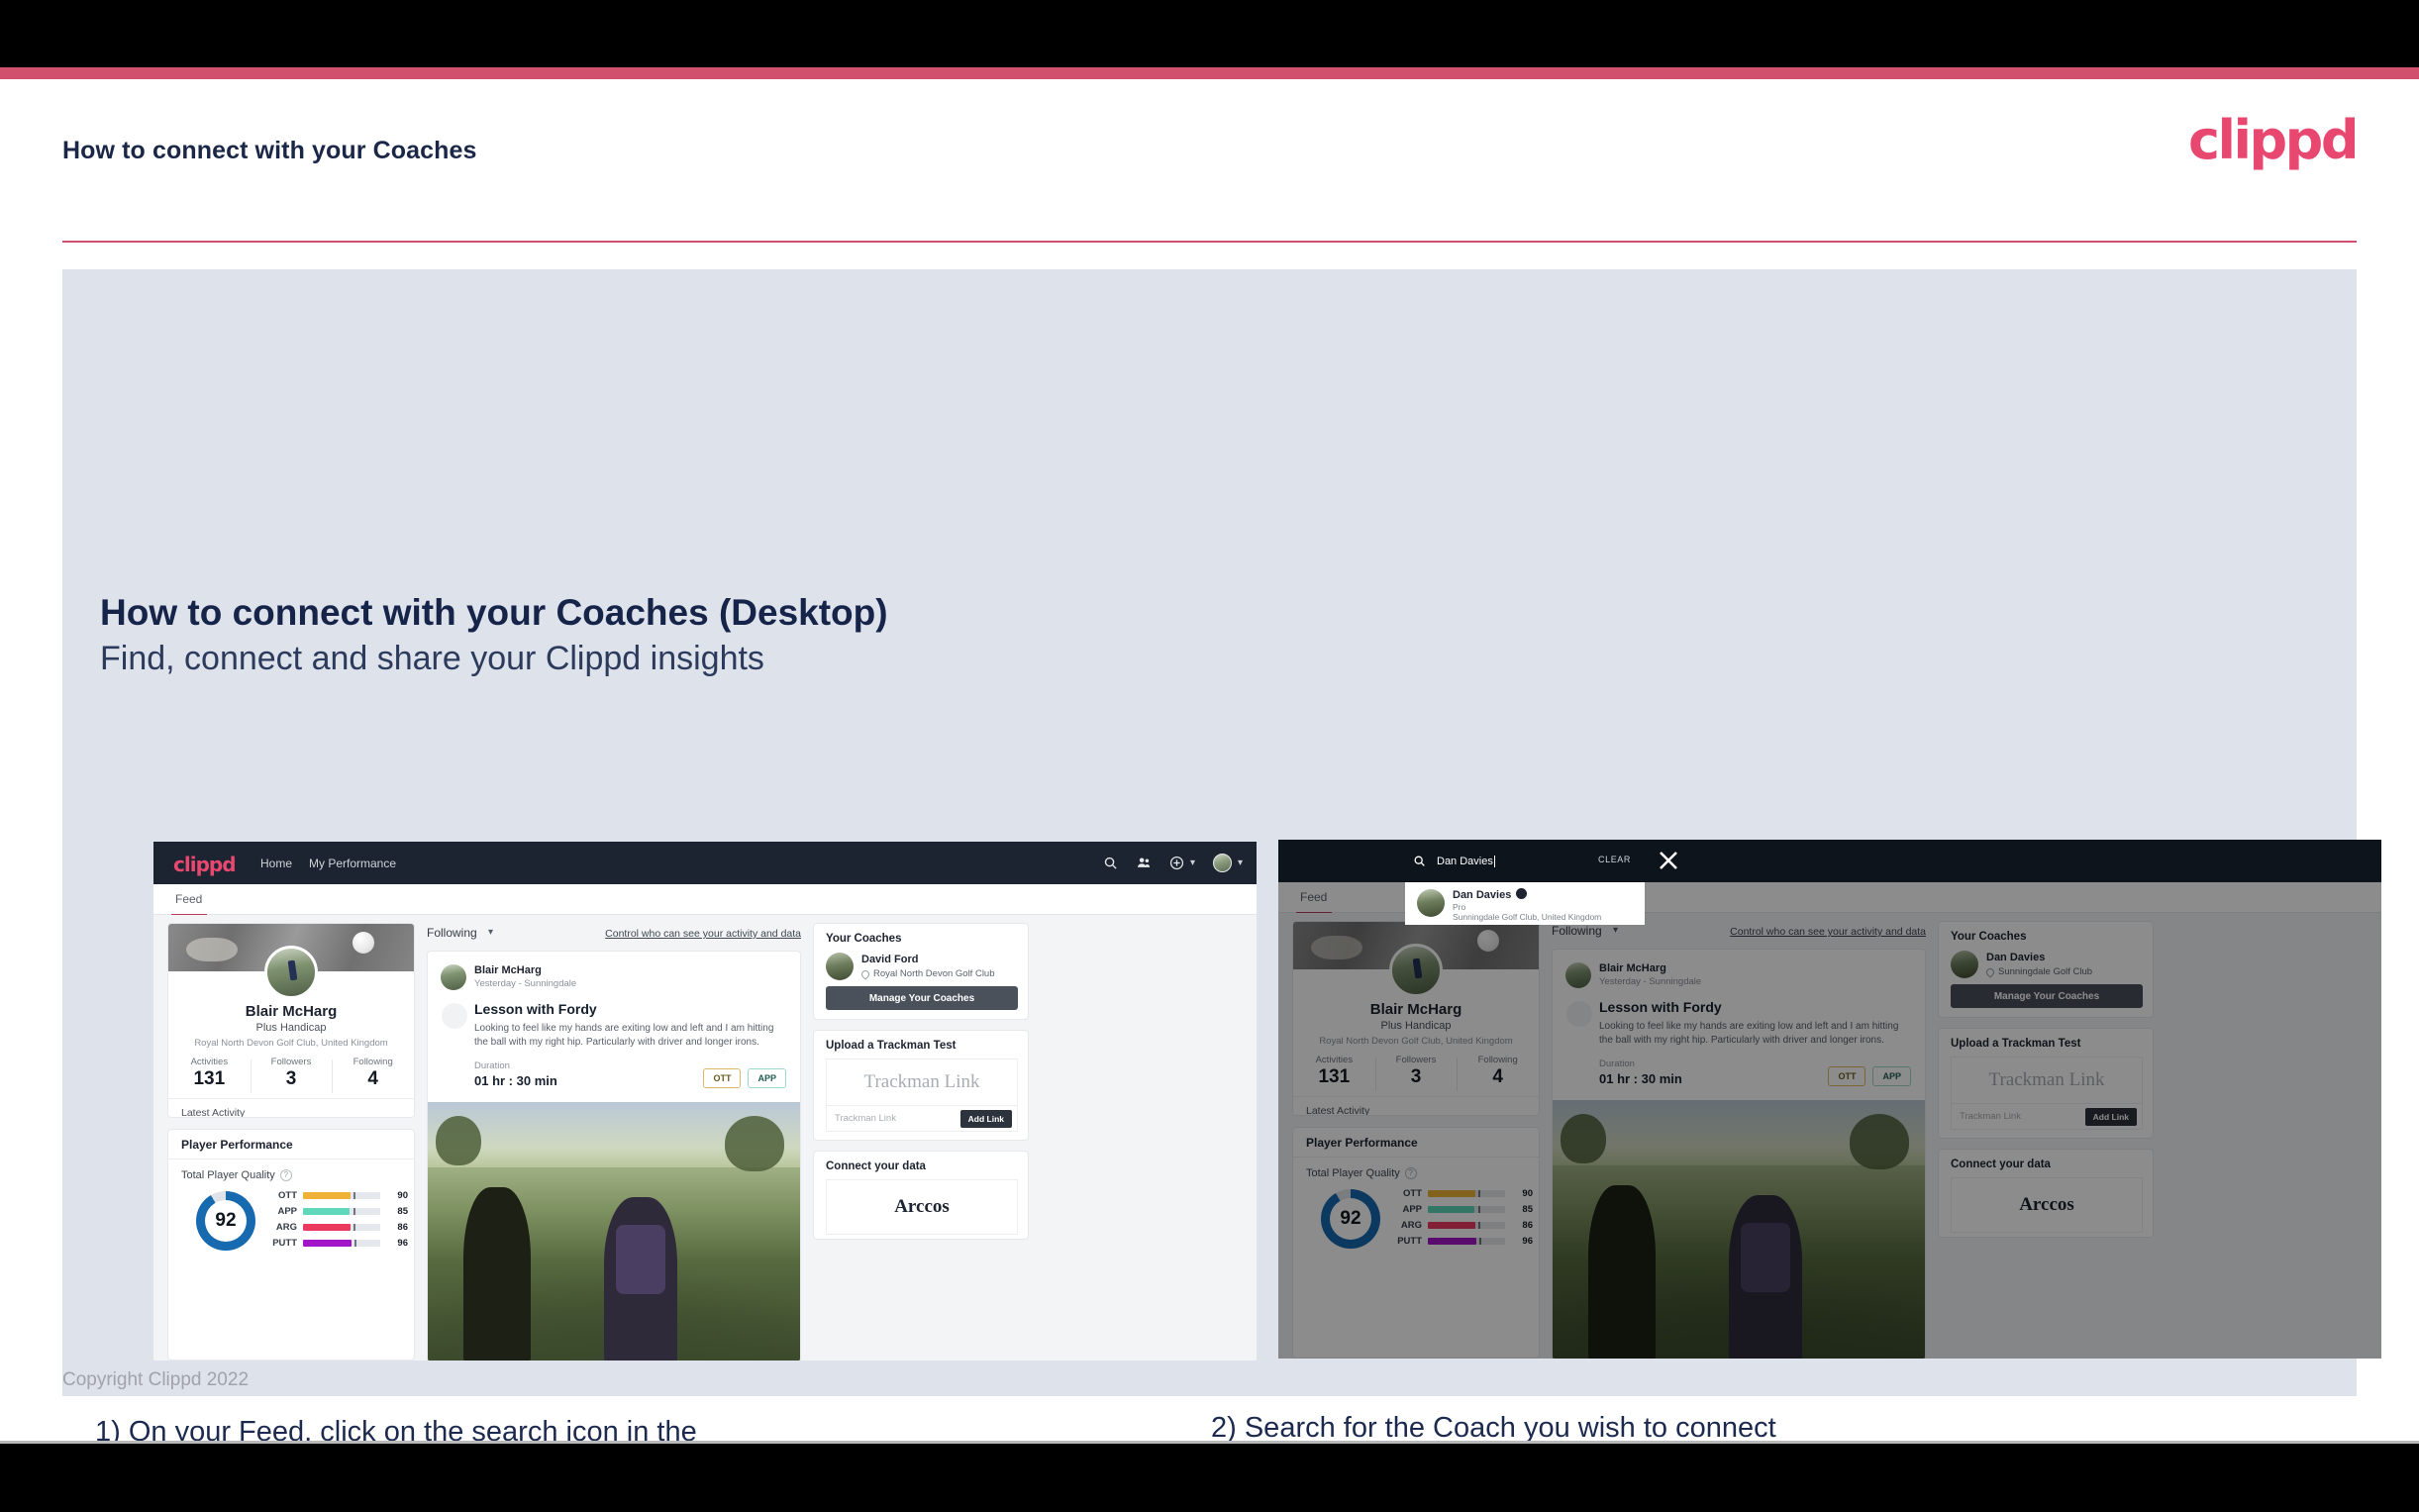 This screenshot has width=2419, height=1512. What do you see at coordinates (1222, 863) in the screenshot?
I see `avatar` at bounding box center [1222, 863].